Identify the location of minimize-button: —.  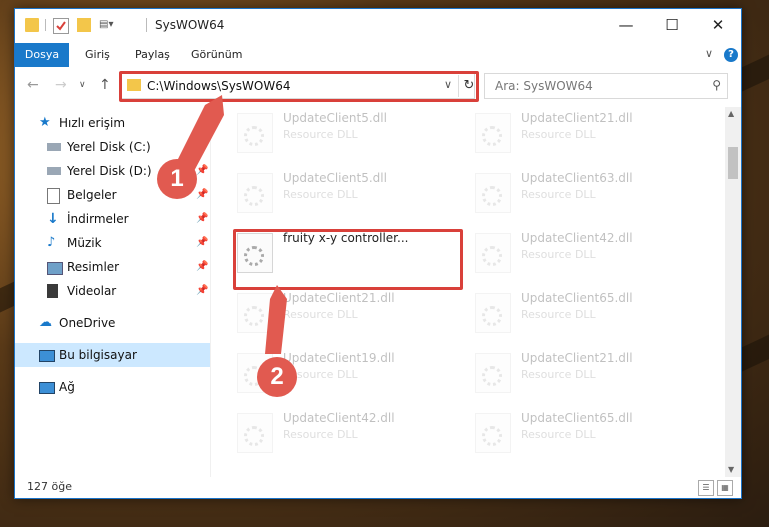
(626, 25).